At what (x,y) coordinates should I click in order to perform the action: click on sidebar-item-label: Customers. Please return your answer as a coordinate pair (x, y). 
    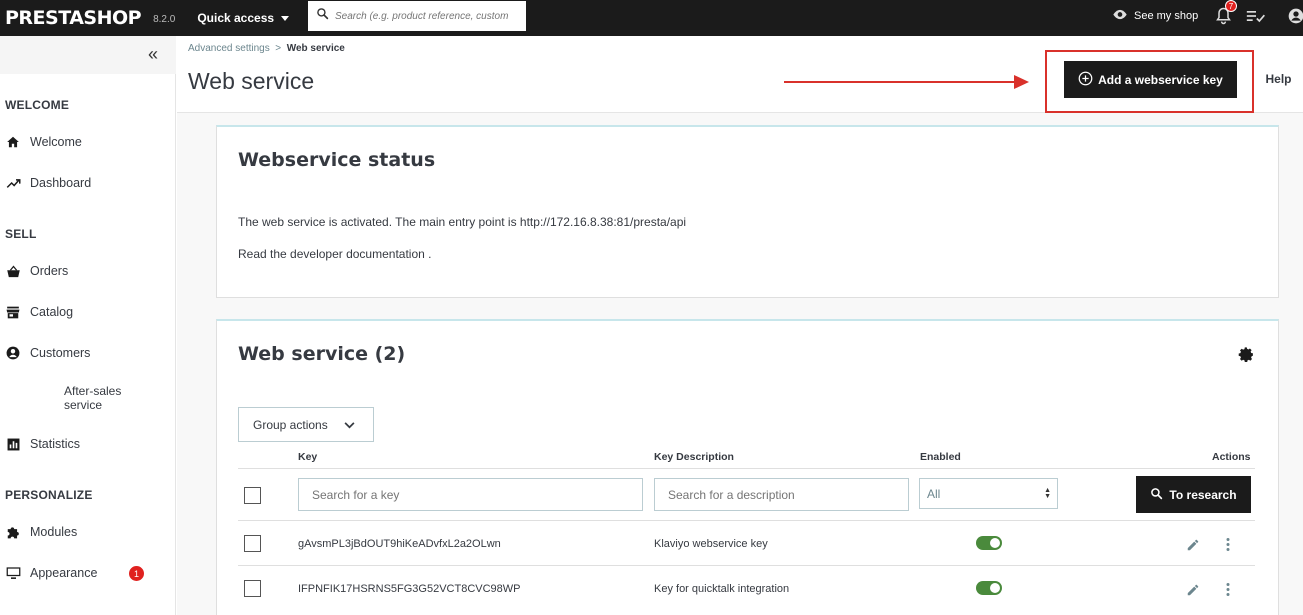
    Looking at the image, I should click on (60, 353).